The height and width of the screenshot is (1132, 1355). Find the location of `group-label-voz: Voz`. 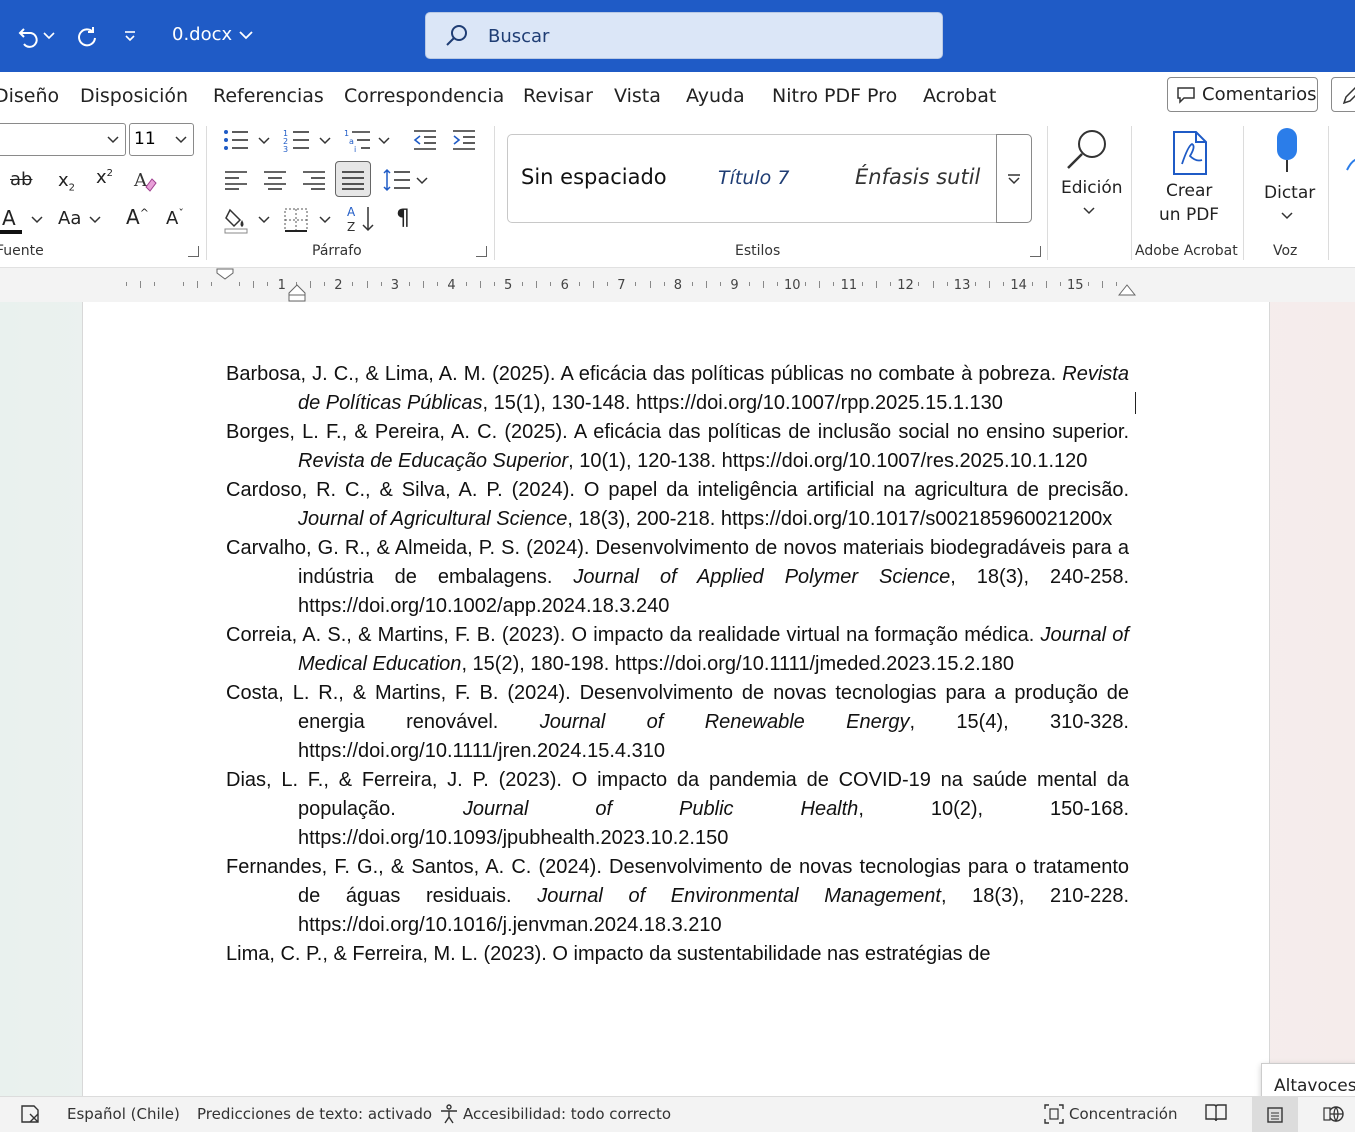

group-label-voz: Voz is located at coordinates (1285, 251).